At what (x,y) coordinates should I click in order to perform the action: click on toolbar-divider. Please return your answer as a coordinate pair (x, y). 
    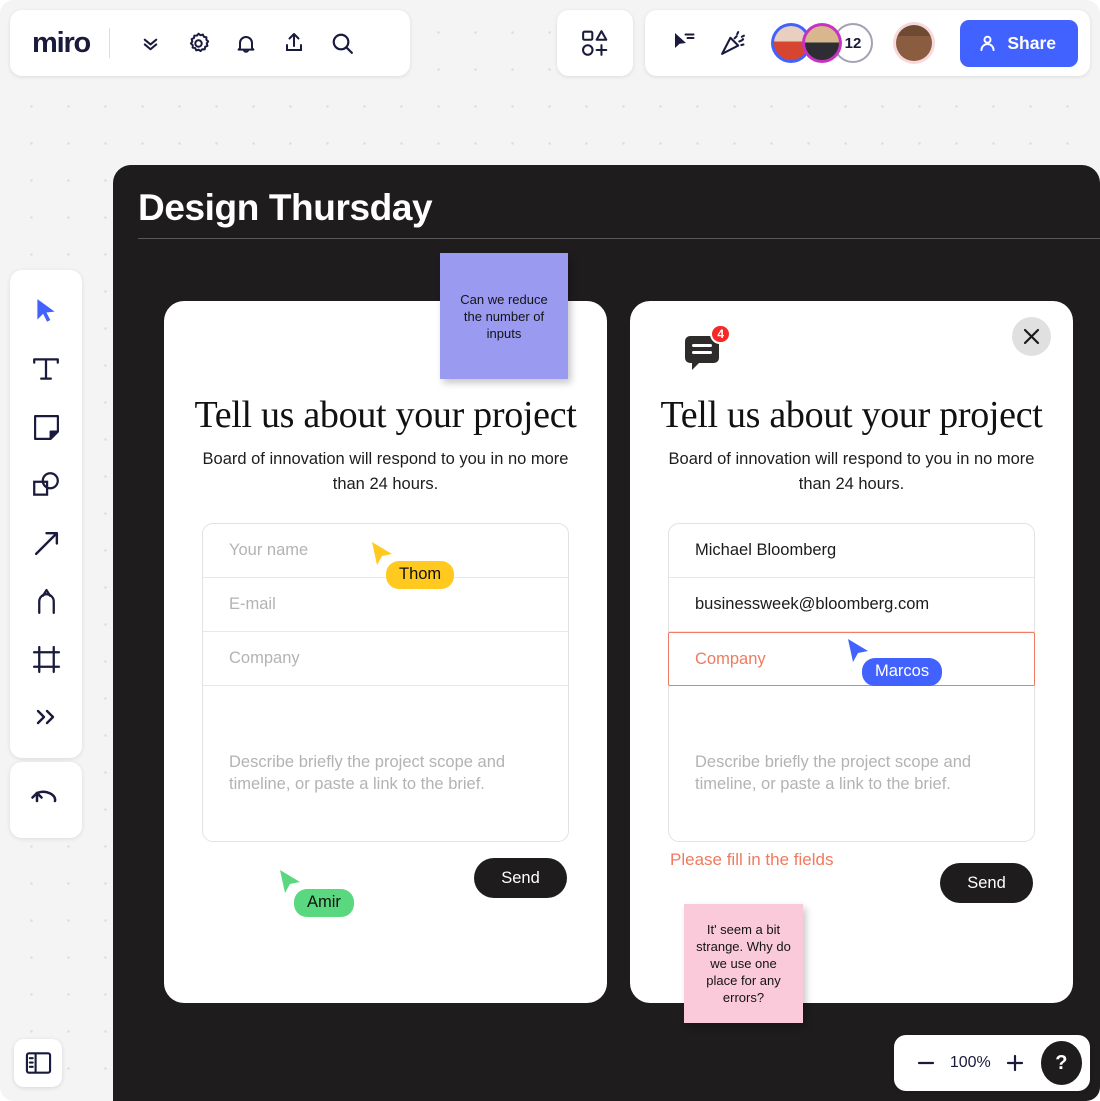
    Looking at the image, I should click on (110, 43).